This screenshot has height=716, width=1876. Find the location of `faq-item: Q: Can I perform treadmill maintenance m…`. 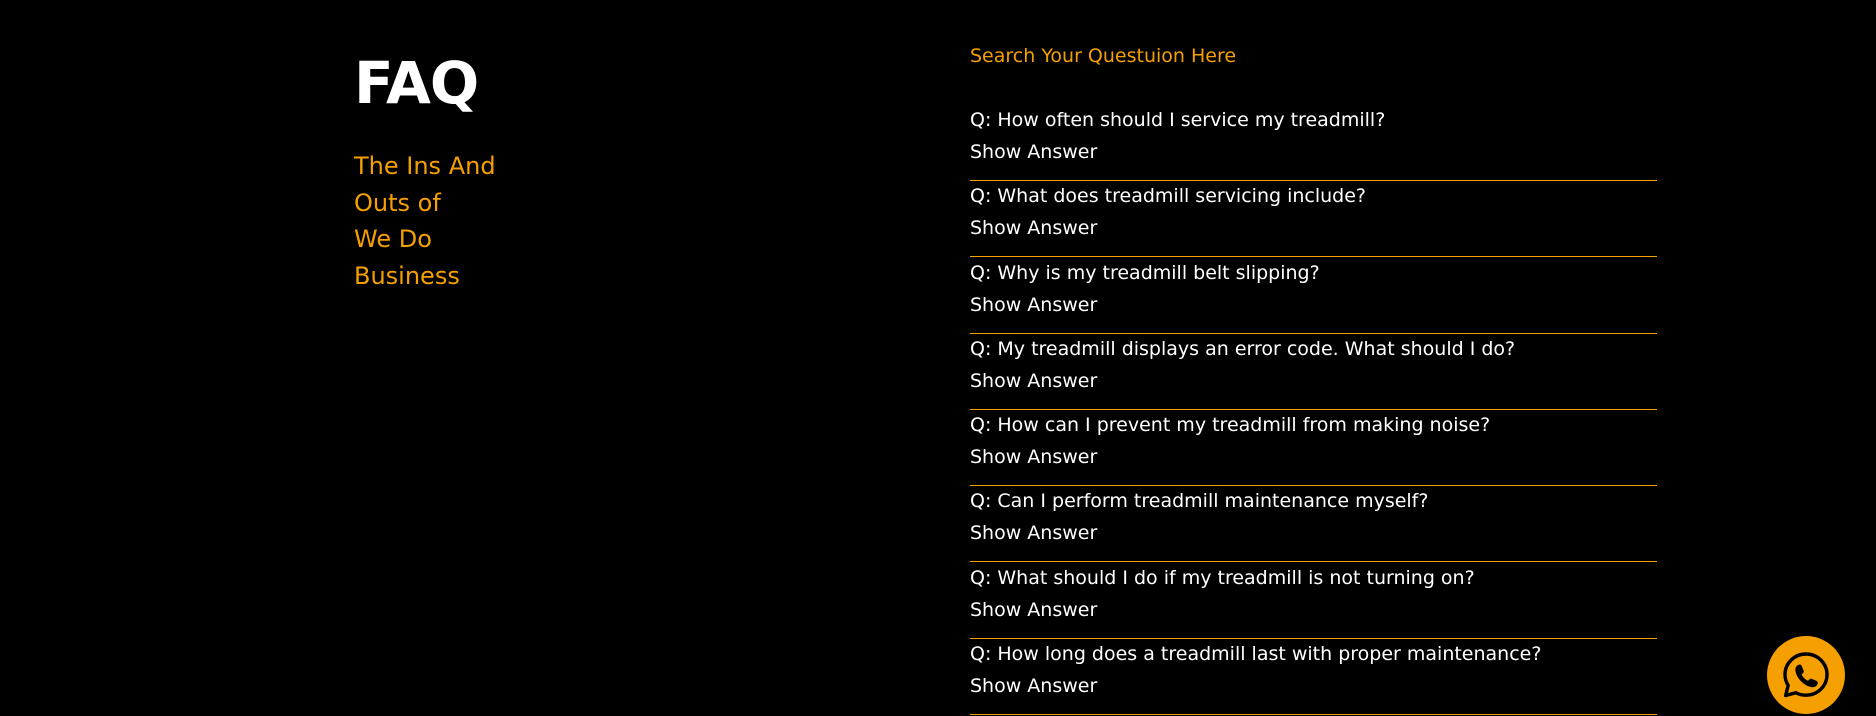

faq-item: Q: Can I perform treadmill maintenance m… is located at coordinates (1313, 525).